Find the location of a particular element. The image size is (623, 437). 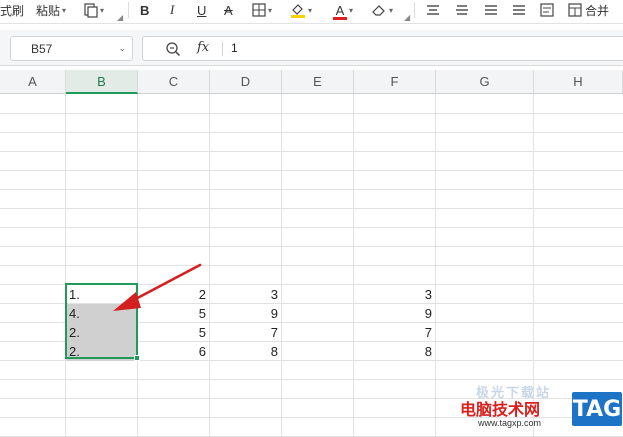

zoom-search-icon is located at coordinates (173, 49).